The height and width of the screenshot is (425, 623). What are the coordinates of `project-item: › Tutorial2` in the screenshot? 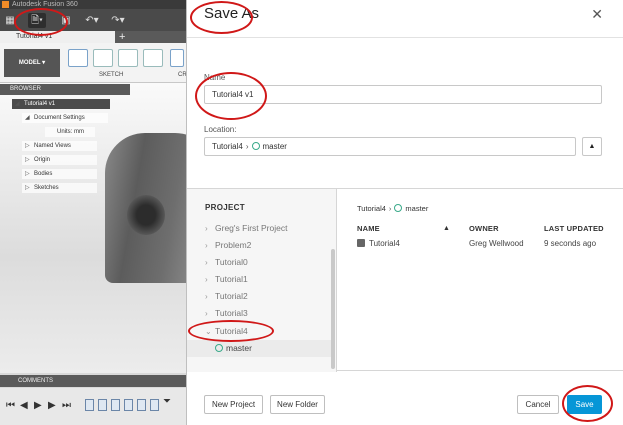 It's located at (259, 296).